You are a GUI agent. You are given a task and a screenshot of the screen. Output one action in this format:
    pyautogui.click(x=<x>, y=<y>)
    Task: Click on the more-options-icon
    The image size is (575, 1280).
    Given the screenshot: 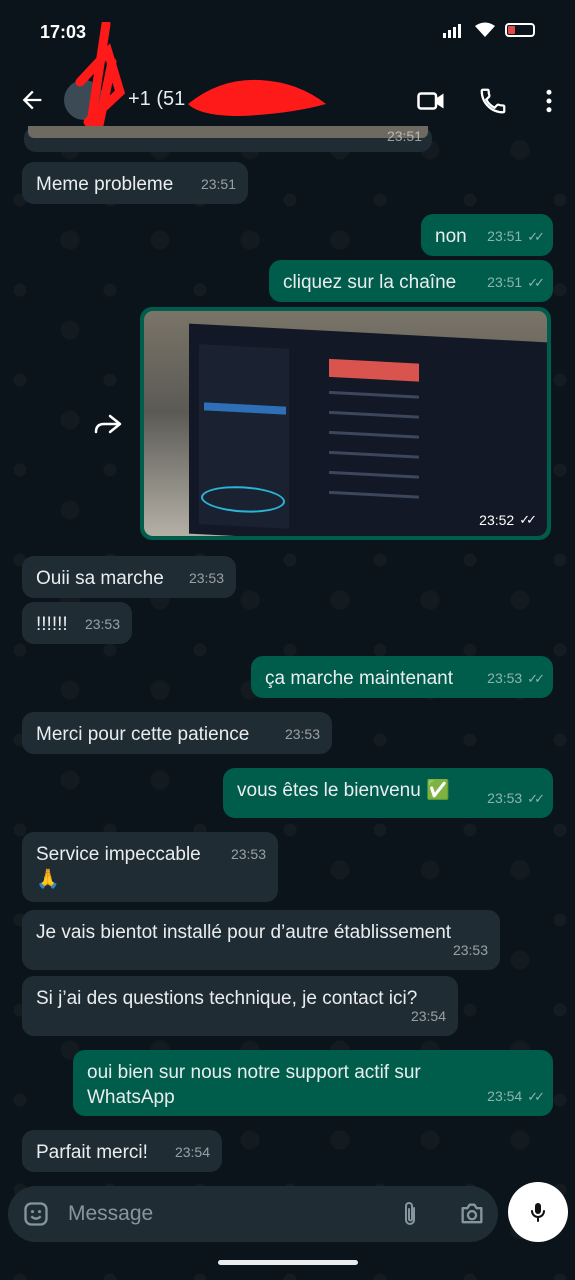 What is the action you would take?
    pyautogui.click(x=549, y=101)
    